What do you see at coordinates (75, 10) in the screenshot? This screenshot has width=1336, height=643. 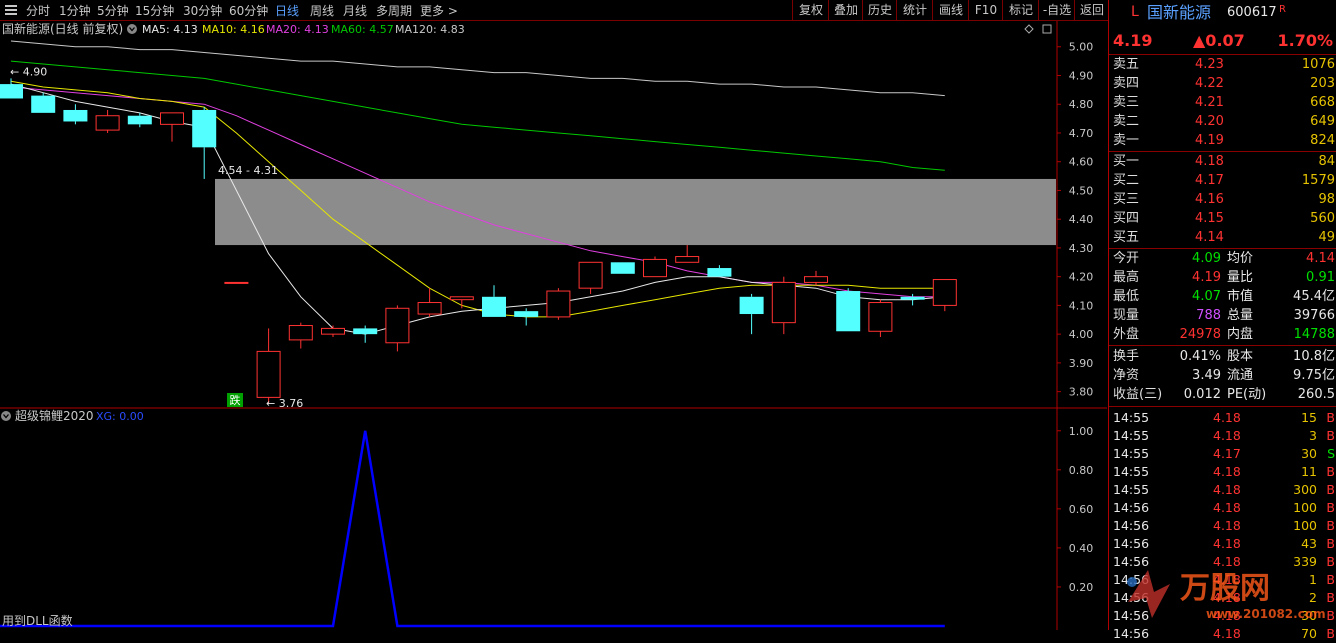 I see `timeframe-tab: 1分钟` at bounding box center [75, 10].